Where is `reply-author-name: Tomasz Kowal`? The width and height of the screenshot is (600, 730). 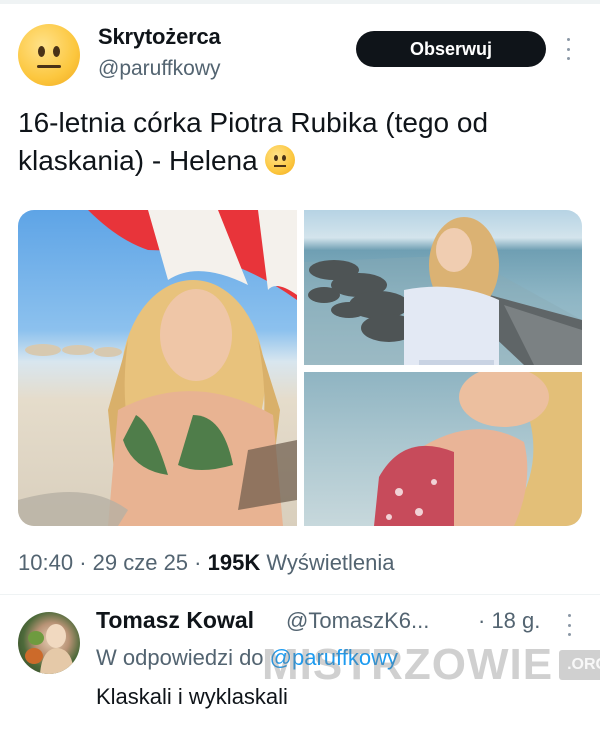 reply-author-name: Tomasz Kowal is located at coordinates (175, 620).